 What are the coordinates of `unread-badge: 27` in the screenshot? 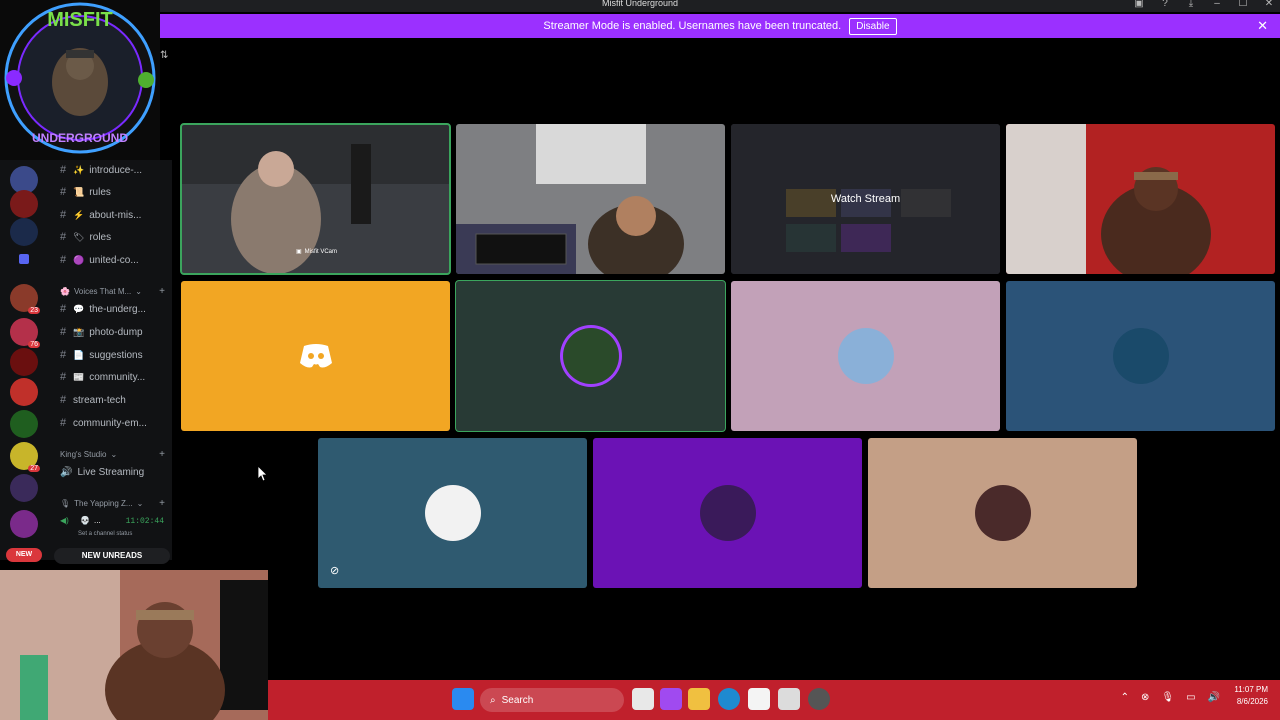 It's located at (34, 468).